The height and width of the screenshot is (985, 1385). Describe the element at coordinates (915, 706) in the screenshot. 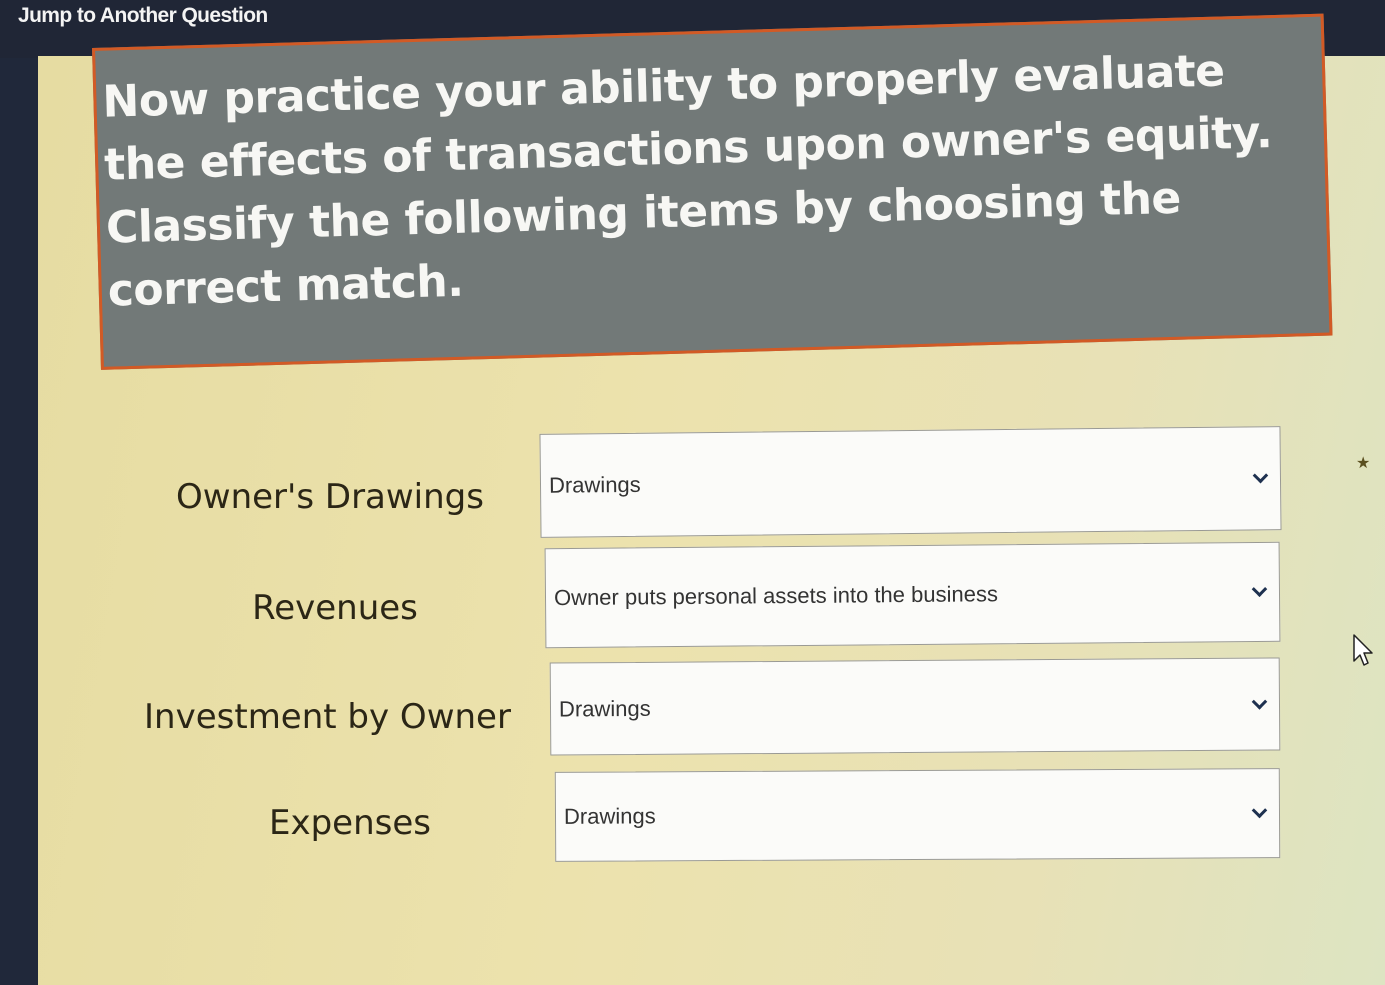

I see `match-select-investment-by-owner: Drawings` at that location.